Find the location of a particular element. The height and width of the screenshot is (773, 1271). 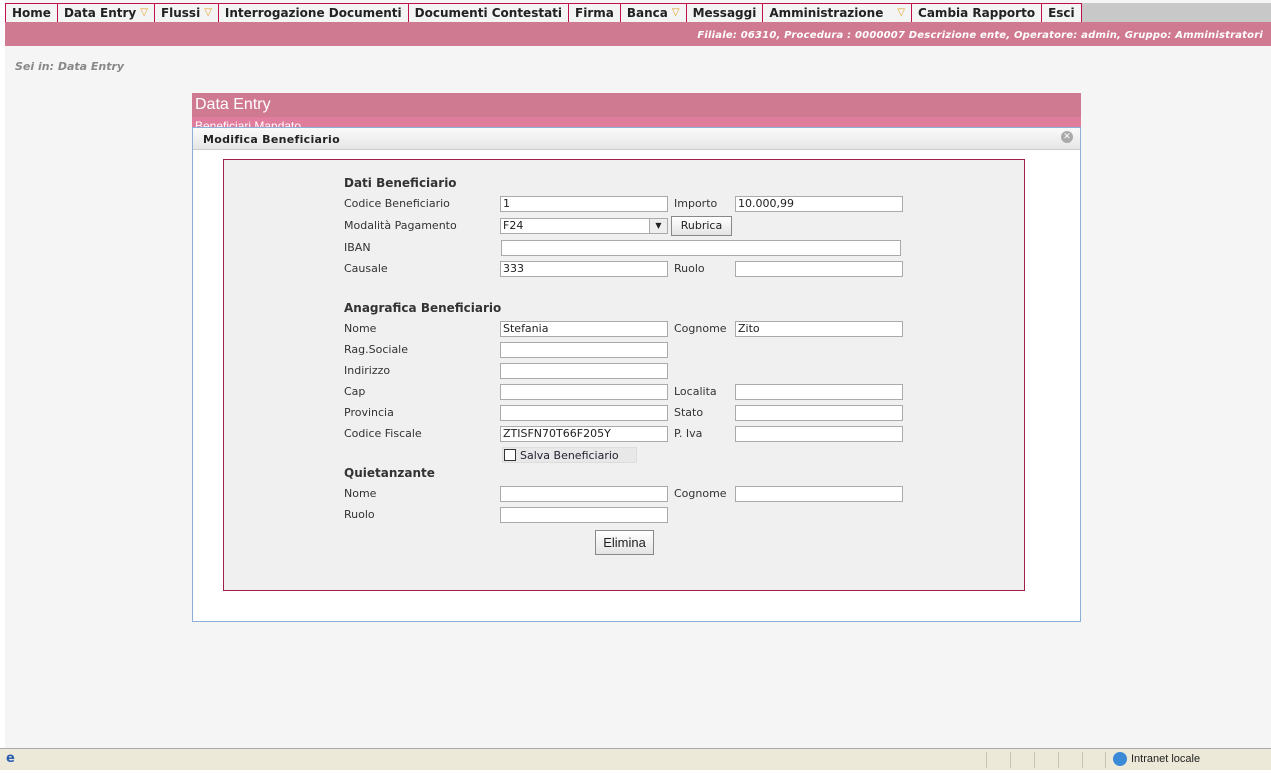

close-icon: ✕ is located at coordinates (1067, 137).